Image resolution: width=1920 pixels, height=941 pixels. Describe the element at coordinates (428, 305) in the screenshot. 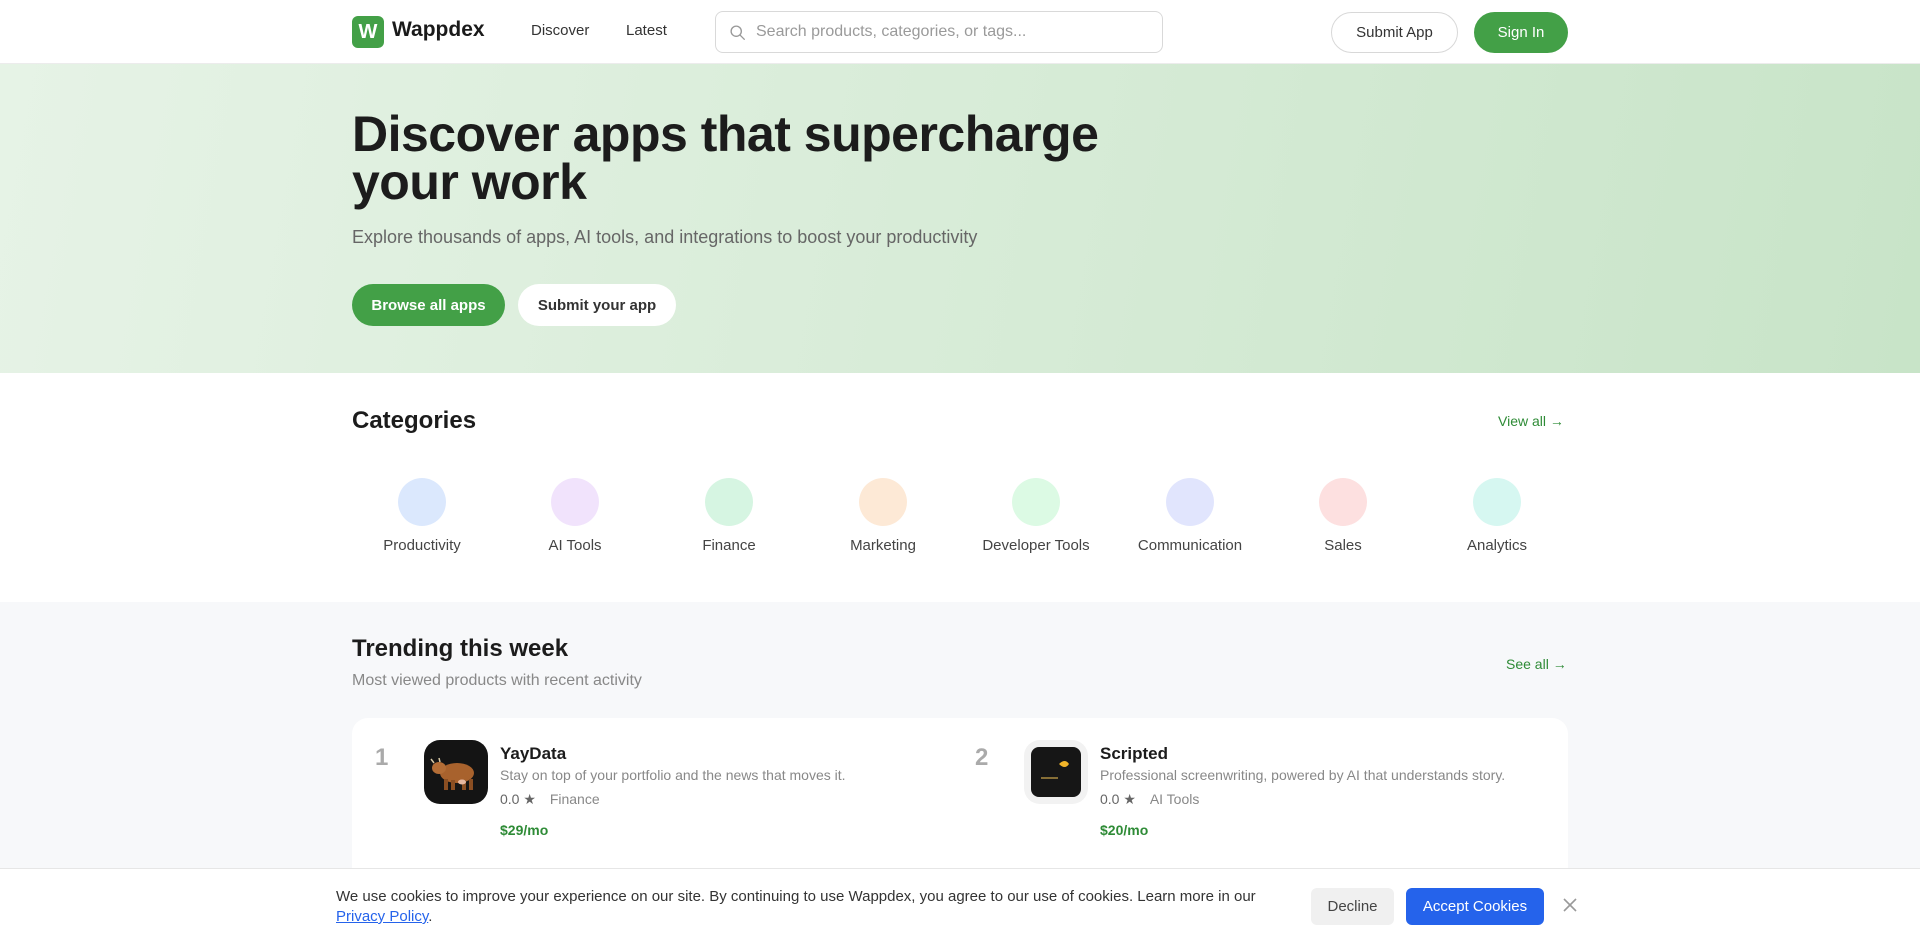

I see `browse-all-apps-button: Browse all apps` at that location.